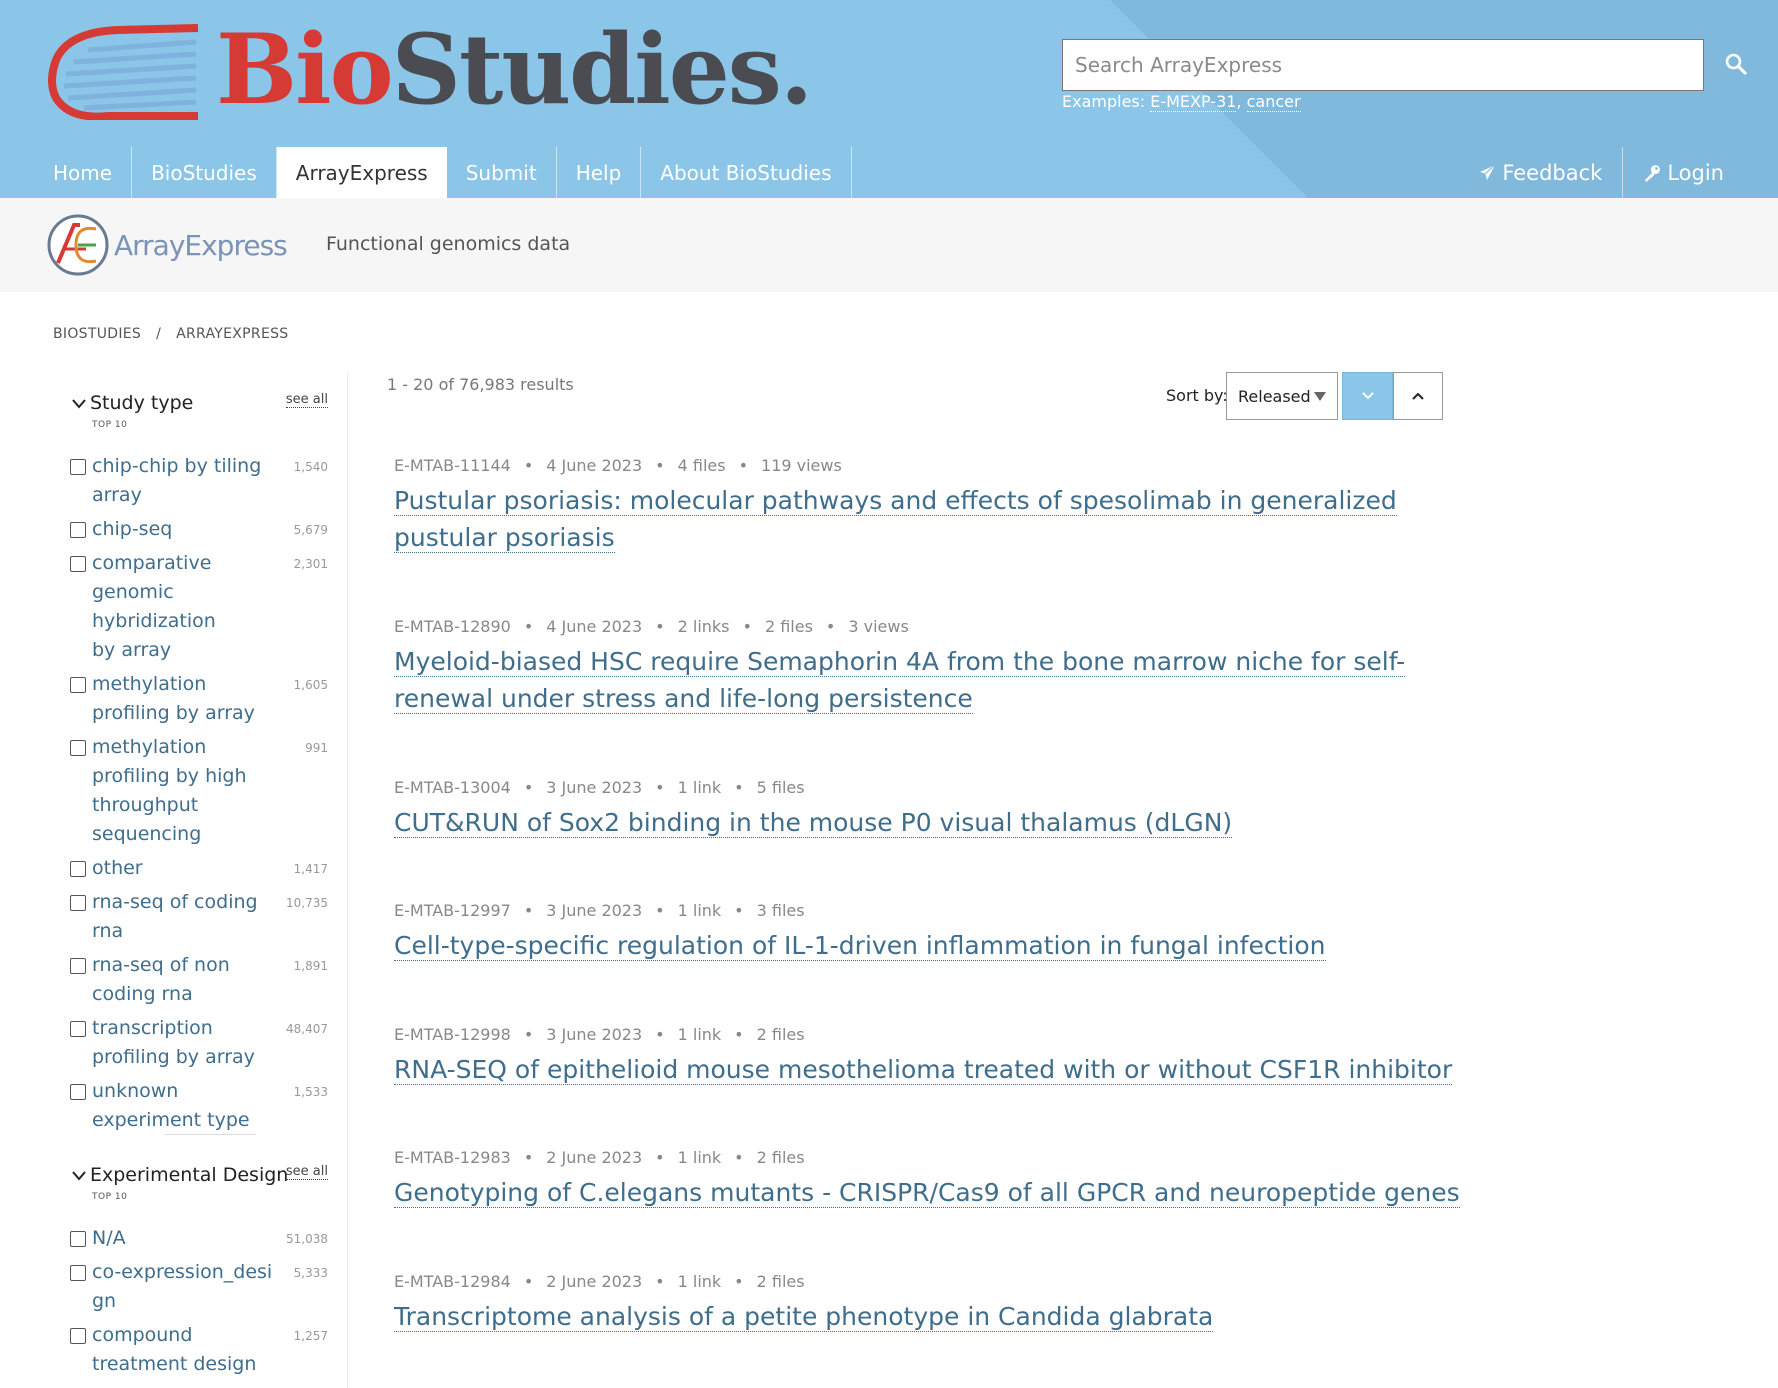 This screenshot has width=1778, height=1388. What do you see at coordinates (190, 1106) in the screenshot?
I see `facet-option-label: unknown experiment type` at bounding box center [190, 1106].